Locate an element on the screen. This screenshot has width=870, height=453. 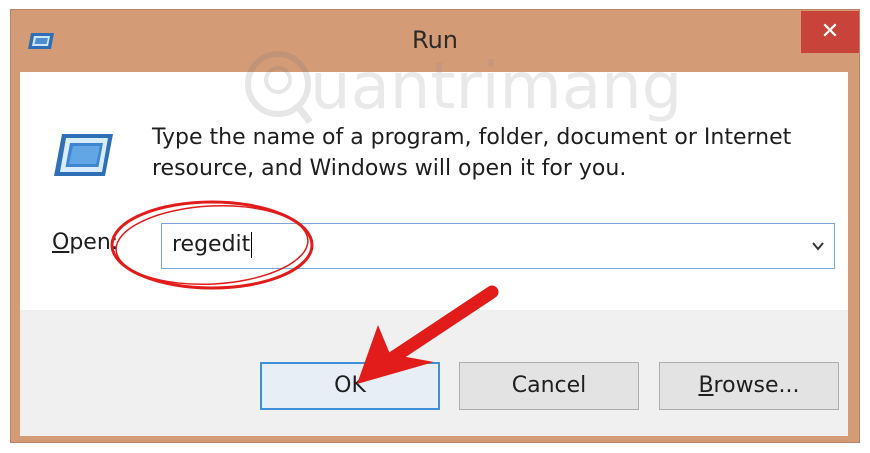
cancel-button: Cancel is located at coordinates (549, 386).